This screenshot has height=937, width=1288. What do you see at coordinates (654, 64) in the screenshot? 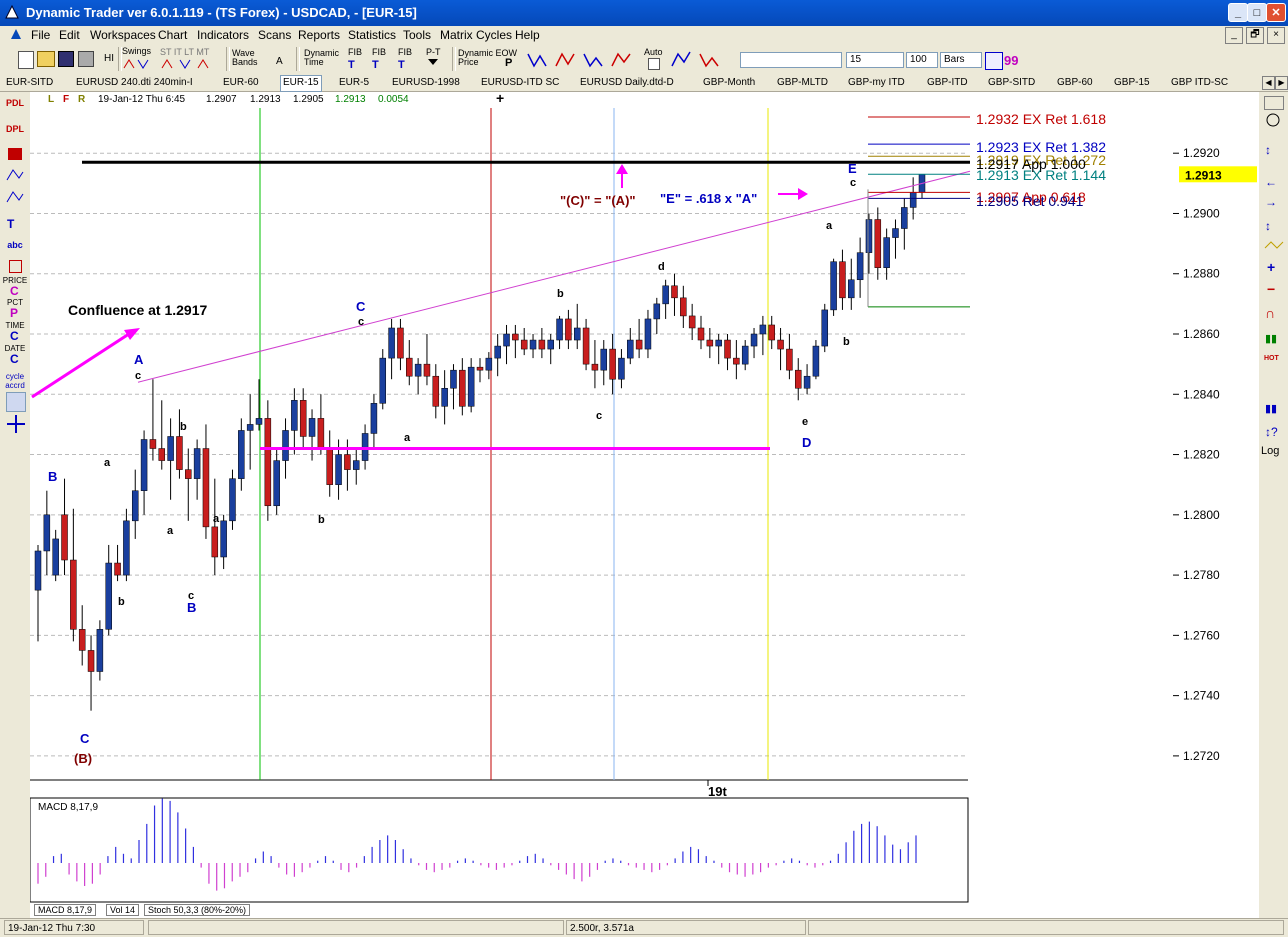
I see `auto-checkbox` at bounding box center [654, 64].